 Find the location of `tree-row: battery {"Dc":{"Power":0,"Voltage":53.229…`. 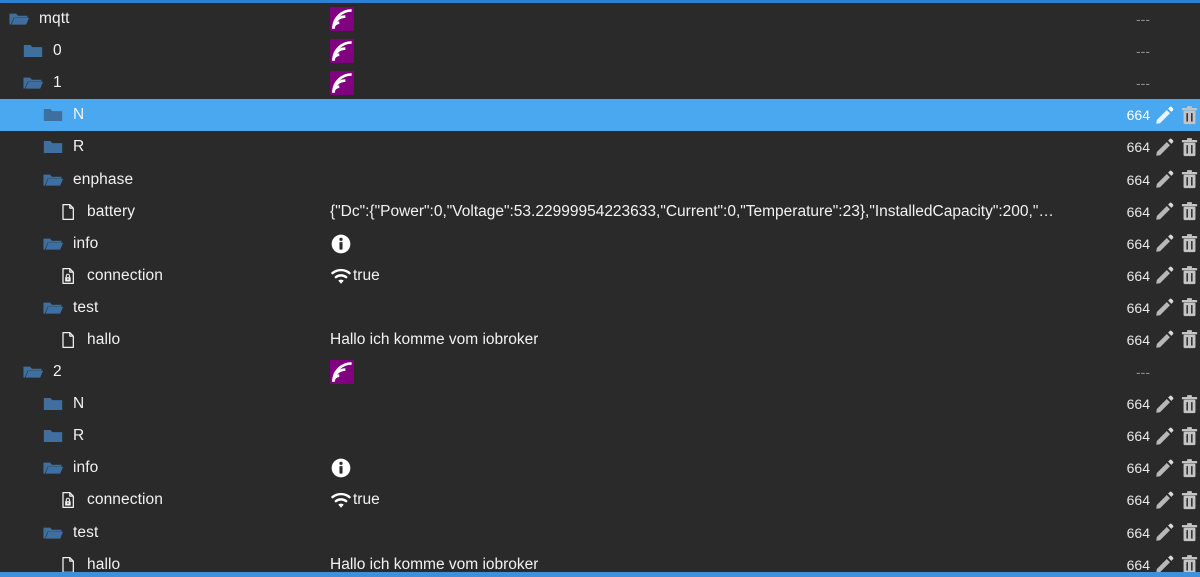

tree-row: battery {"Dc":{"Power":0,"Voltage":53.229… is located at coordinates (600, 211).